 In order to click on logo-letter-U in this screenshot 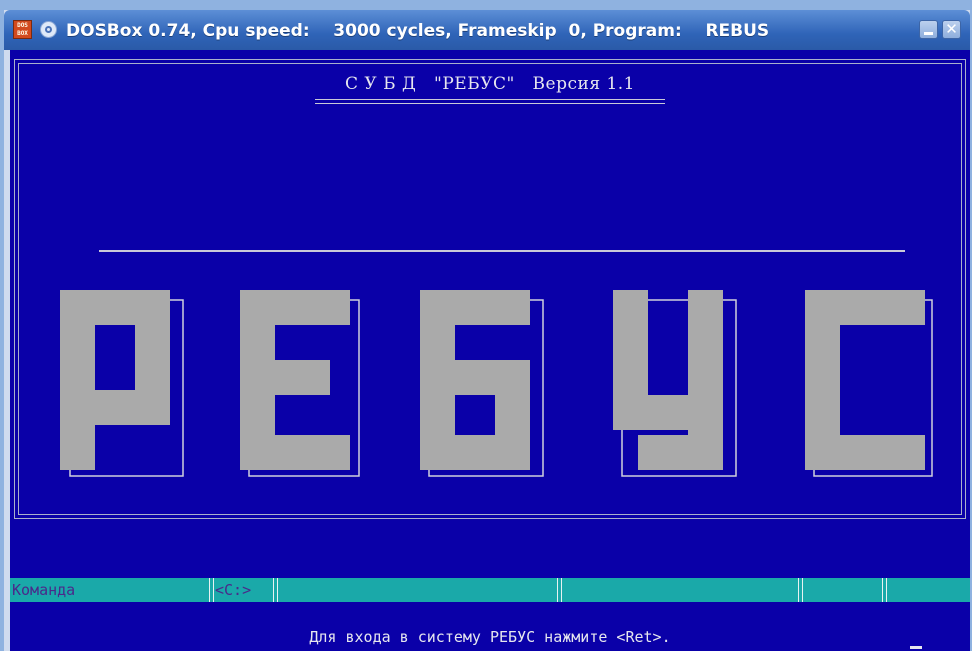, I will do `click(668, 380)`.